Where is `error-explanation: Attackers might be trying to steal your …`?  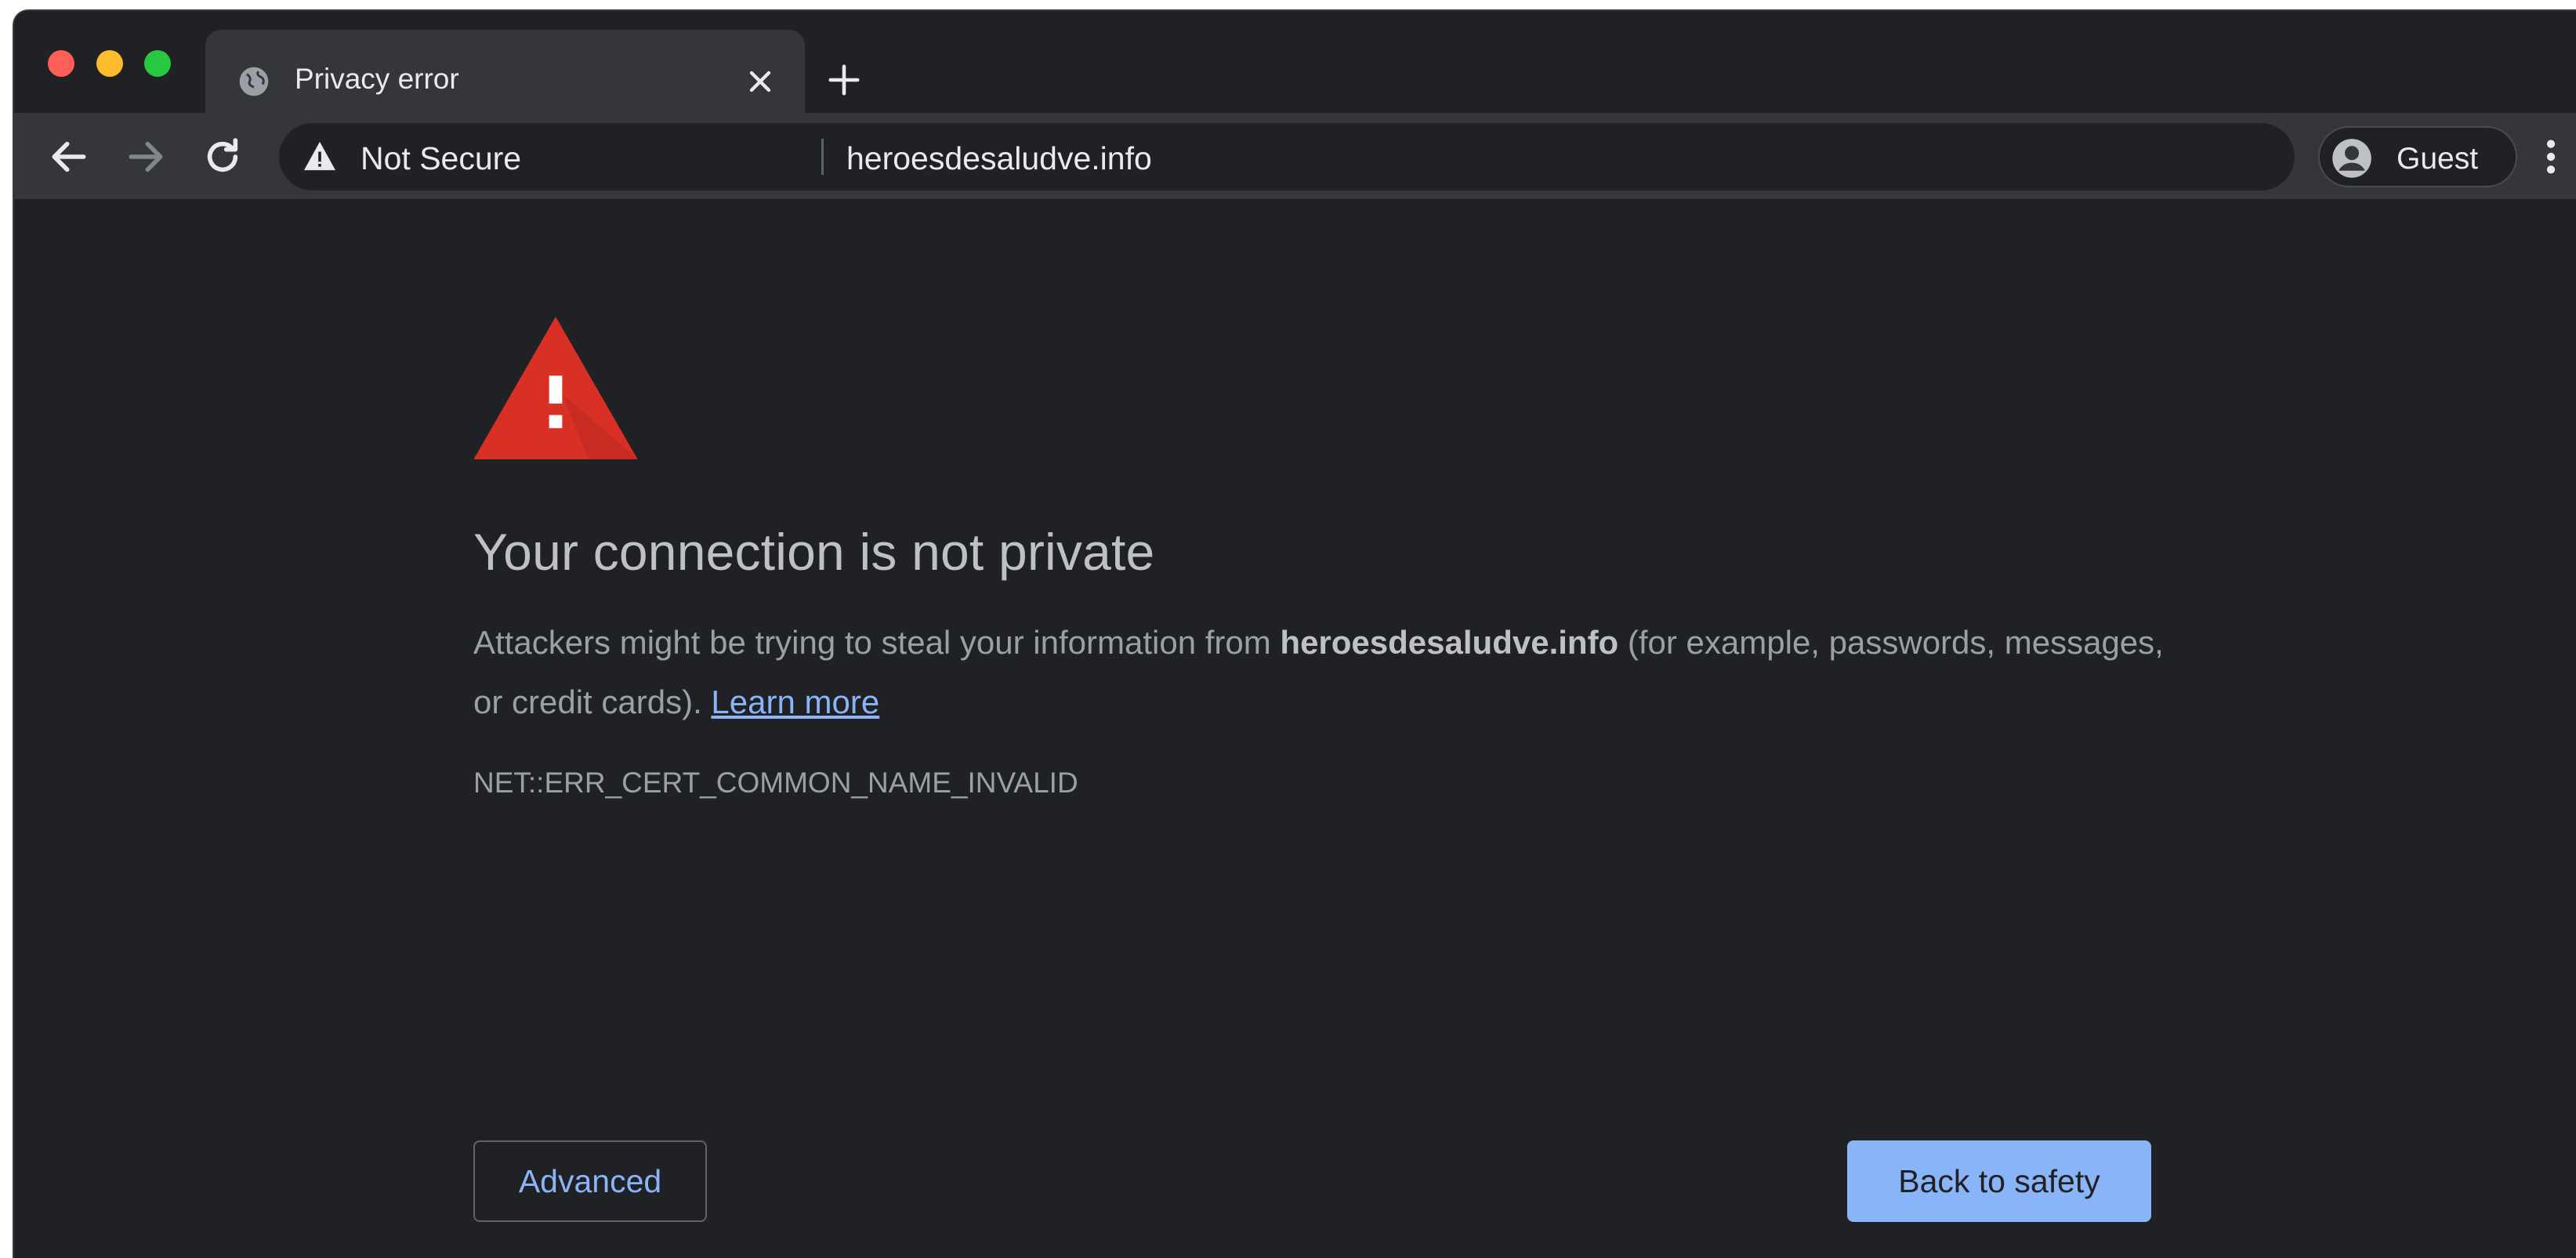
error-explanation: Attackers might be trying to steal your … is located at coordinates (1327, 672).